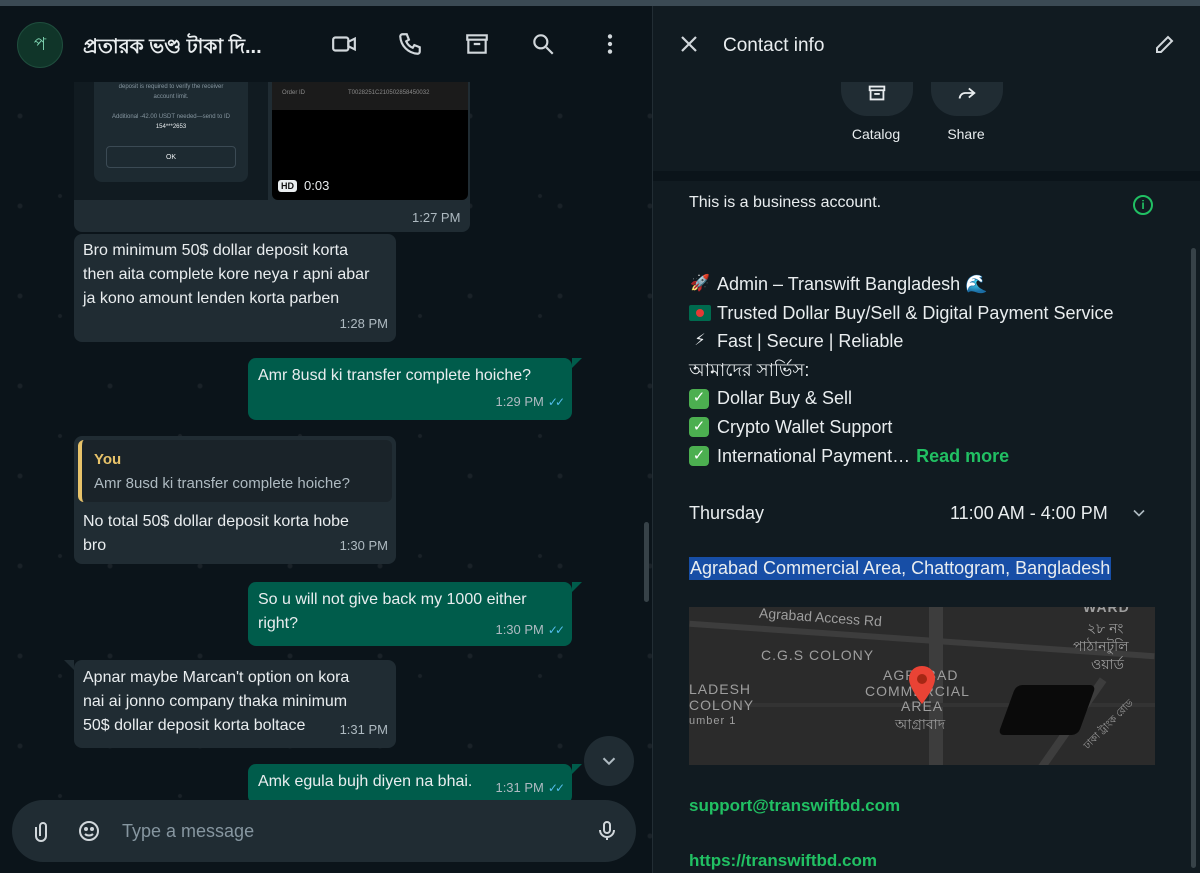 The height and width of the screenshot is (873, 1200). I want to click on search-icon, so click(543, 44).